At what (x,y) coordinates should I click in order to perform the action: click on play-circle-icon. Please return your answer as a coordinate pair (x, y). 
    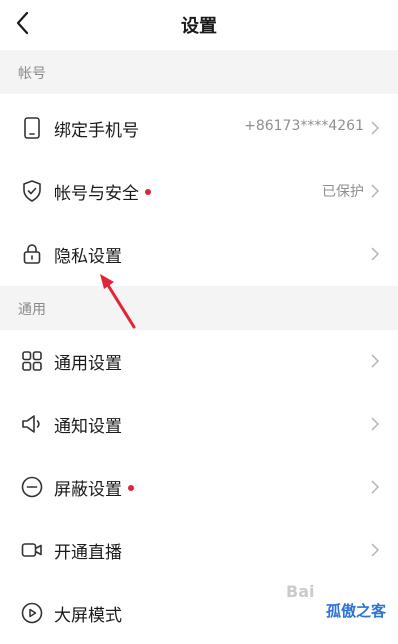
    Looking at the image, I should click on (32, 613).